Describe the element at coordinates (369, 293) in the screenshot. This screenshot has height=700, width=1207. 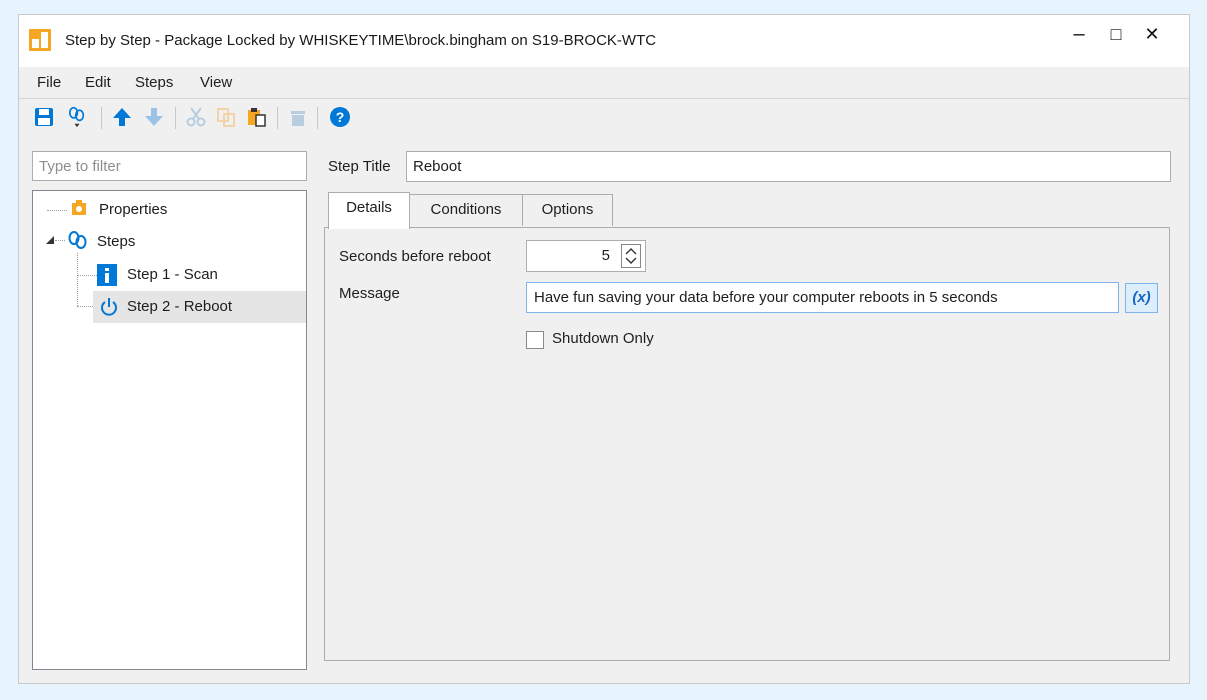
I see `message-label: Message` at that location.